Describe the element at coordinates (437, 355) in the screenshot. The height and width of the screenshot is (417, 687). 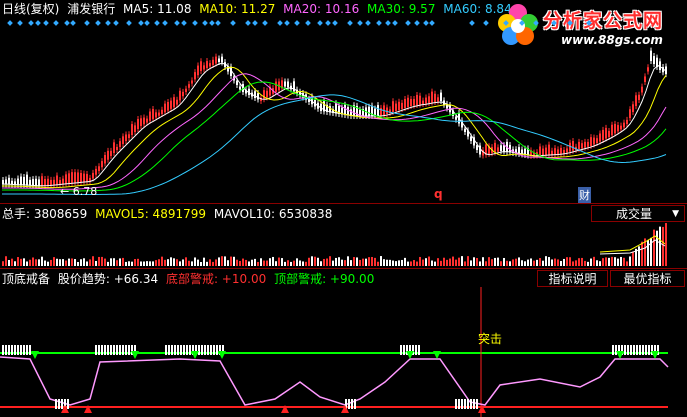
I see `down-arrow-icon` at that location.